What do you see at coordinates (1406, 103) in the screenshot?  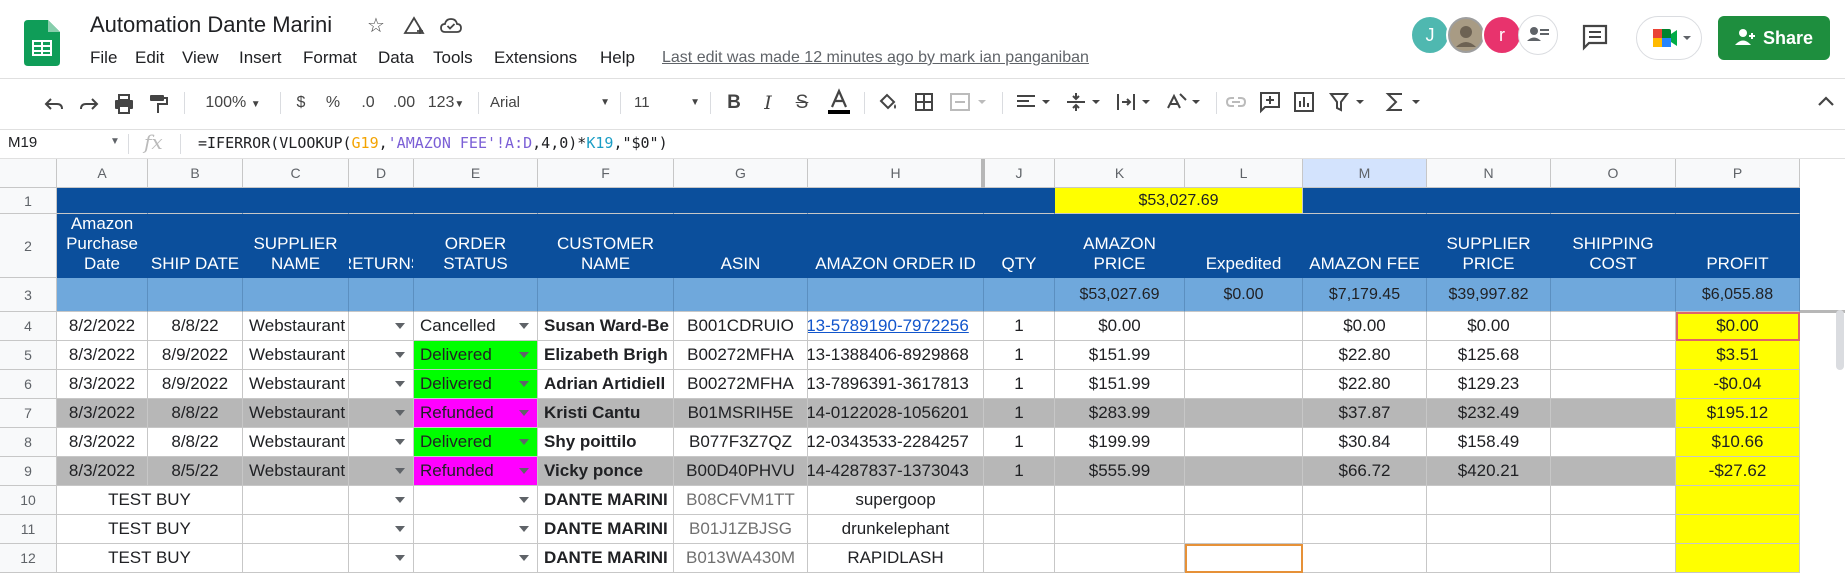 I see `functions-icon` at bounding box center [1406, 103].